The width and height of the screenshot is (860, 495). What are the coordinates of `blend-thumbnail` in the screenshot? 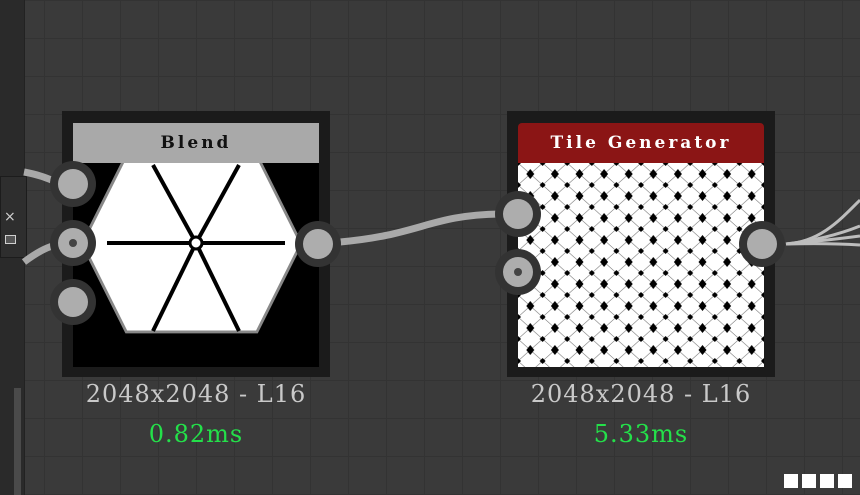 It's located at (196, 265).